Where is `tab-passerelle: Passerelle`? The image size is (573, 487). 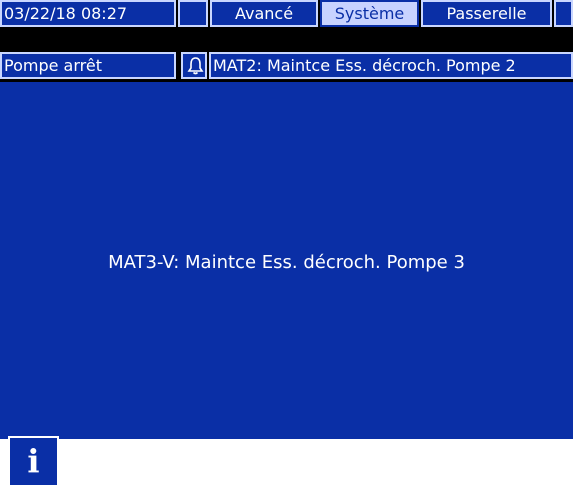
tab-passerelle: Passerelle is located at coordinates (486, 13).